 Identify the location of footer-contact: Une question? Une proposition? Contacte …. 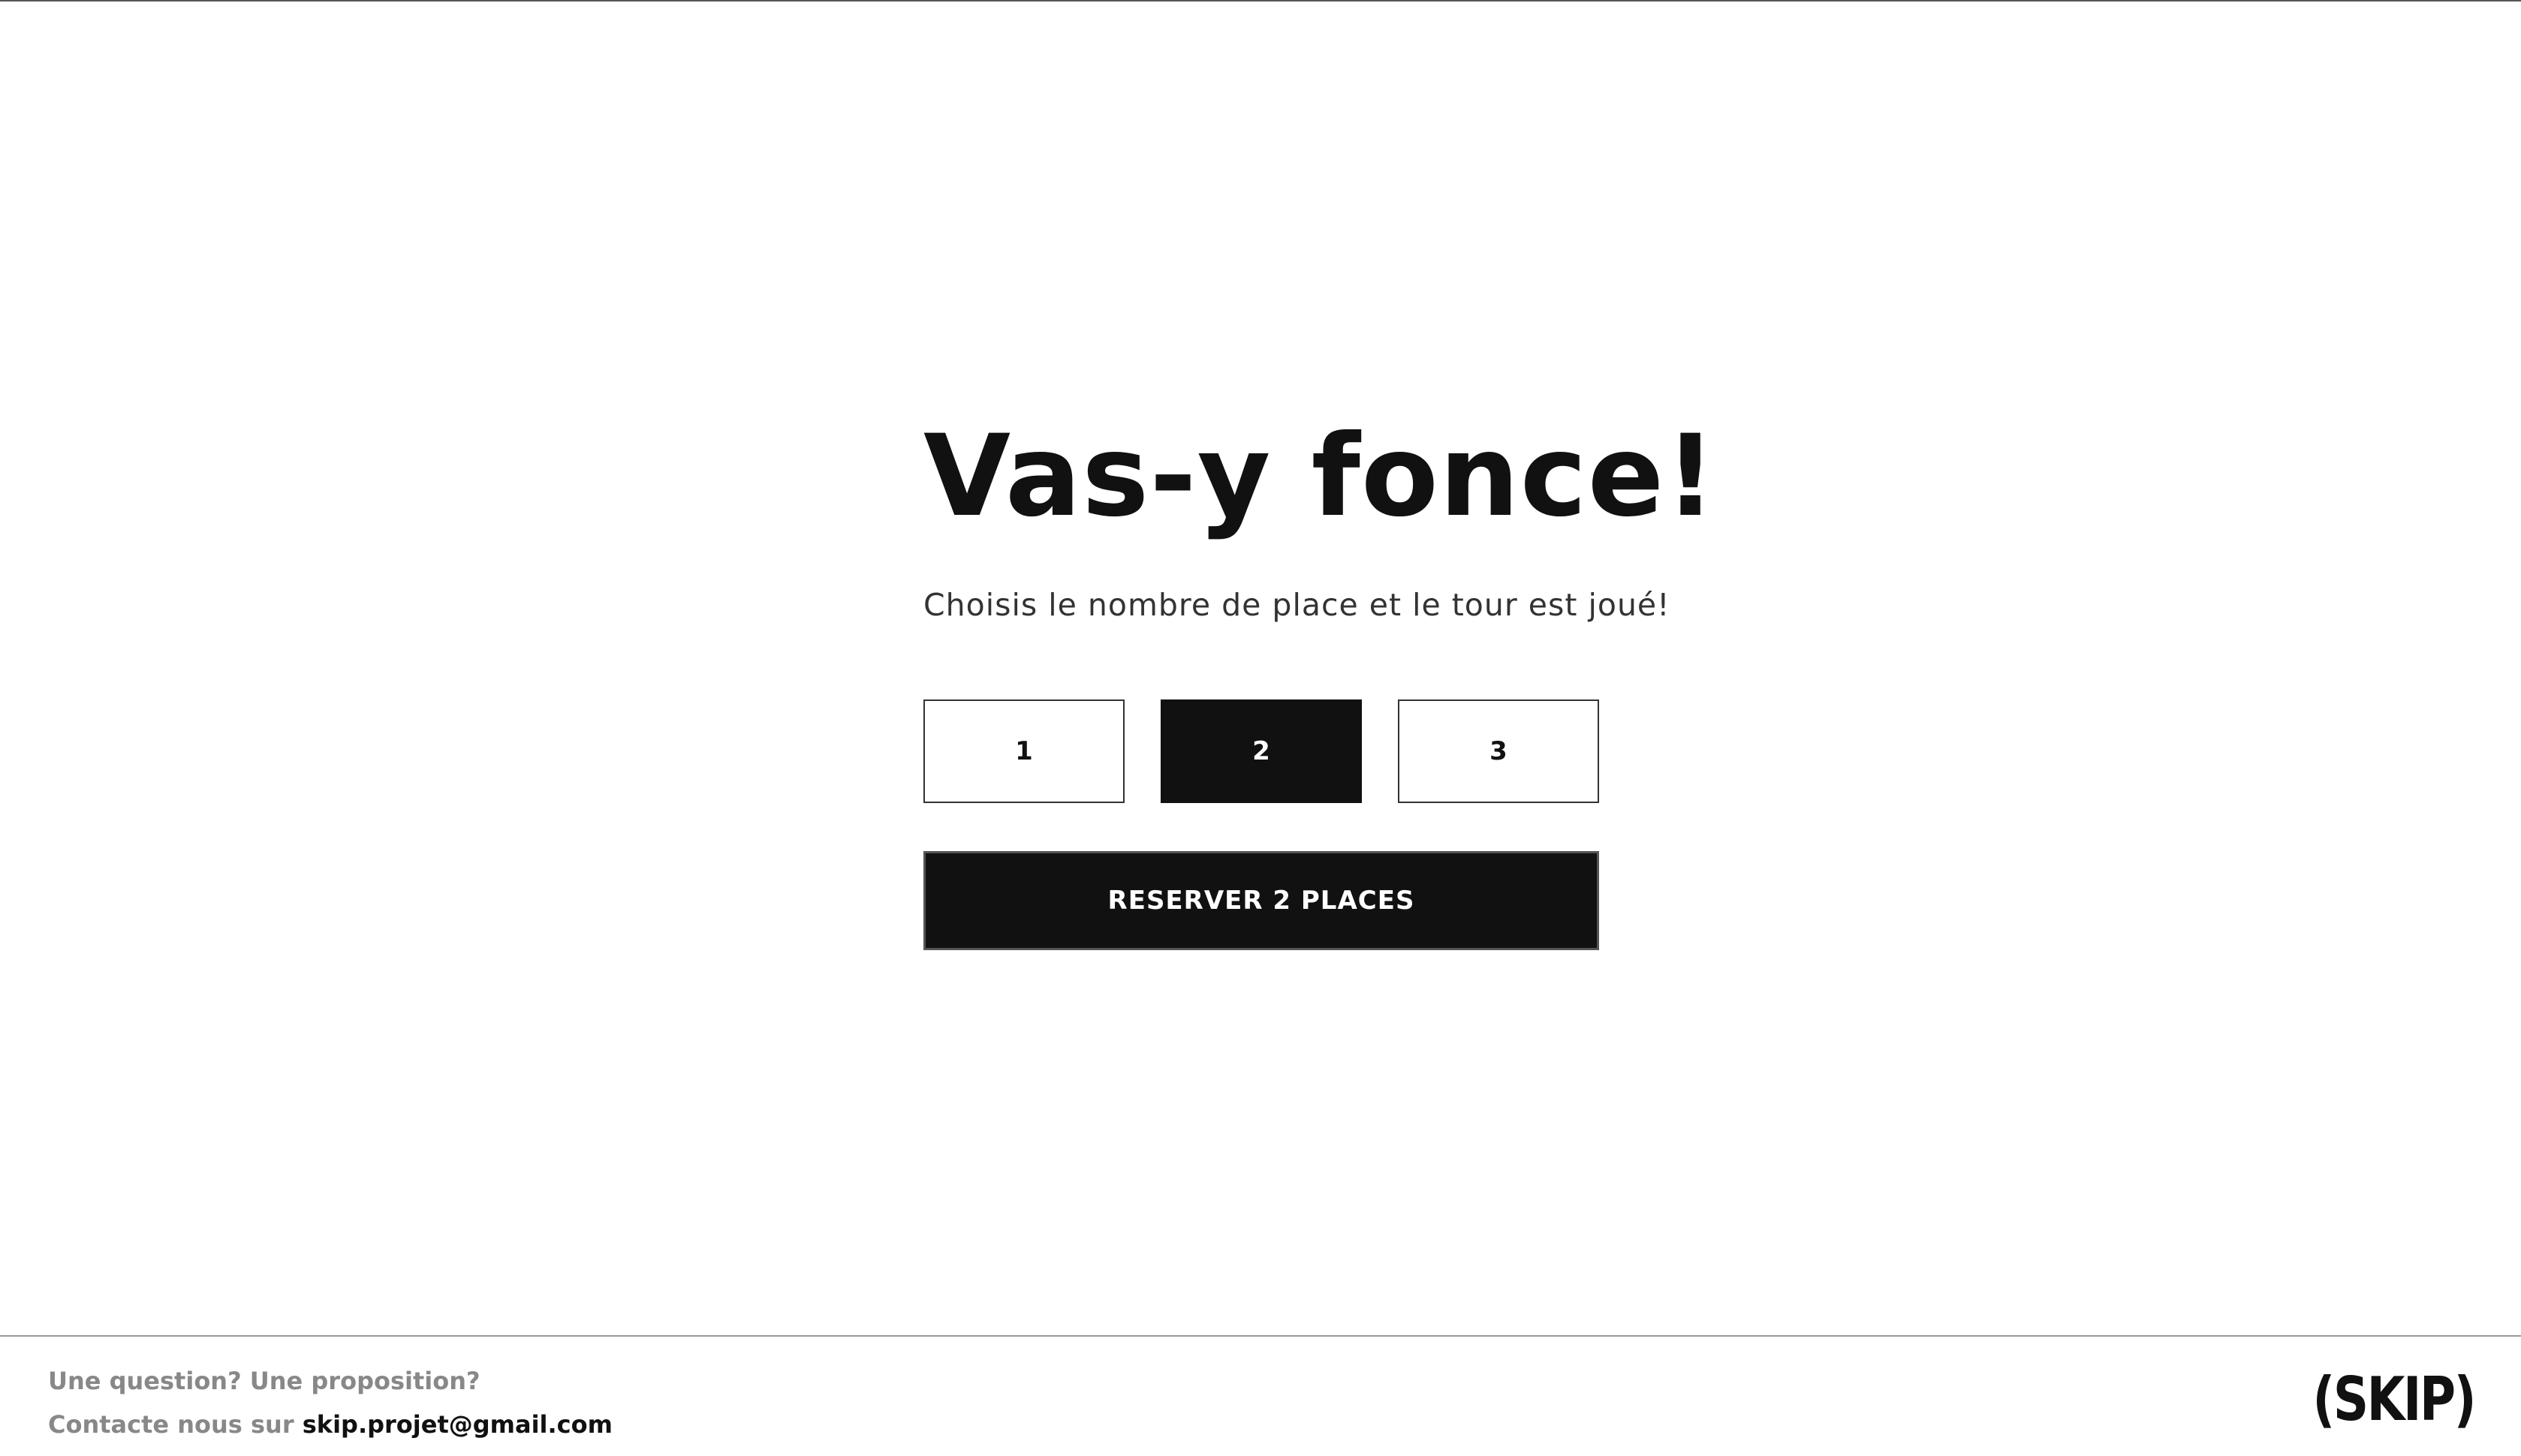
(330, 1402).